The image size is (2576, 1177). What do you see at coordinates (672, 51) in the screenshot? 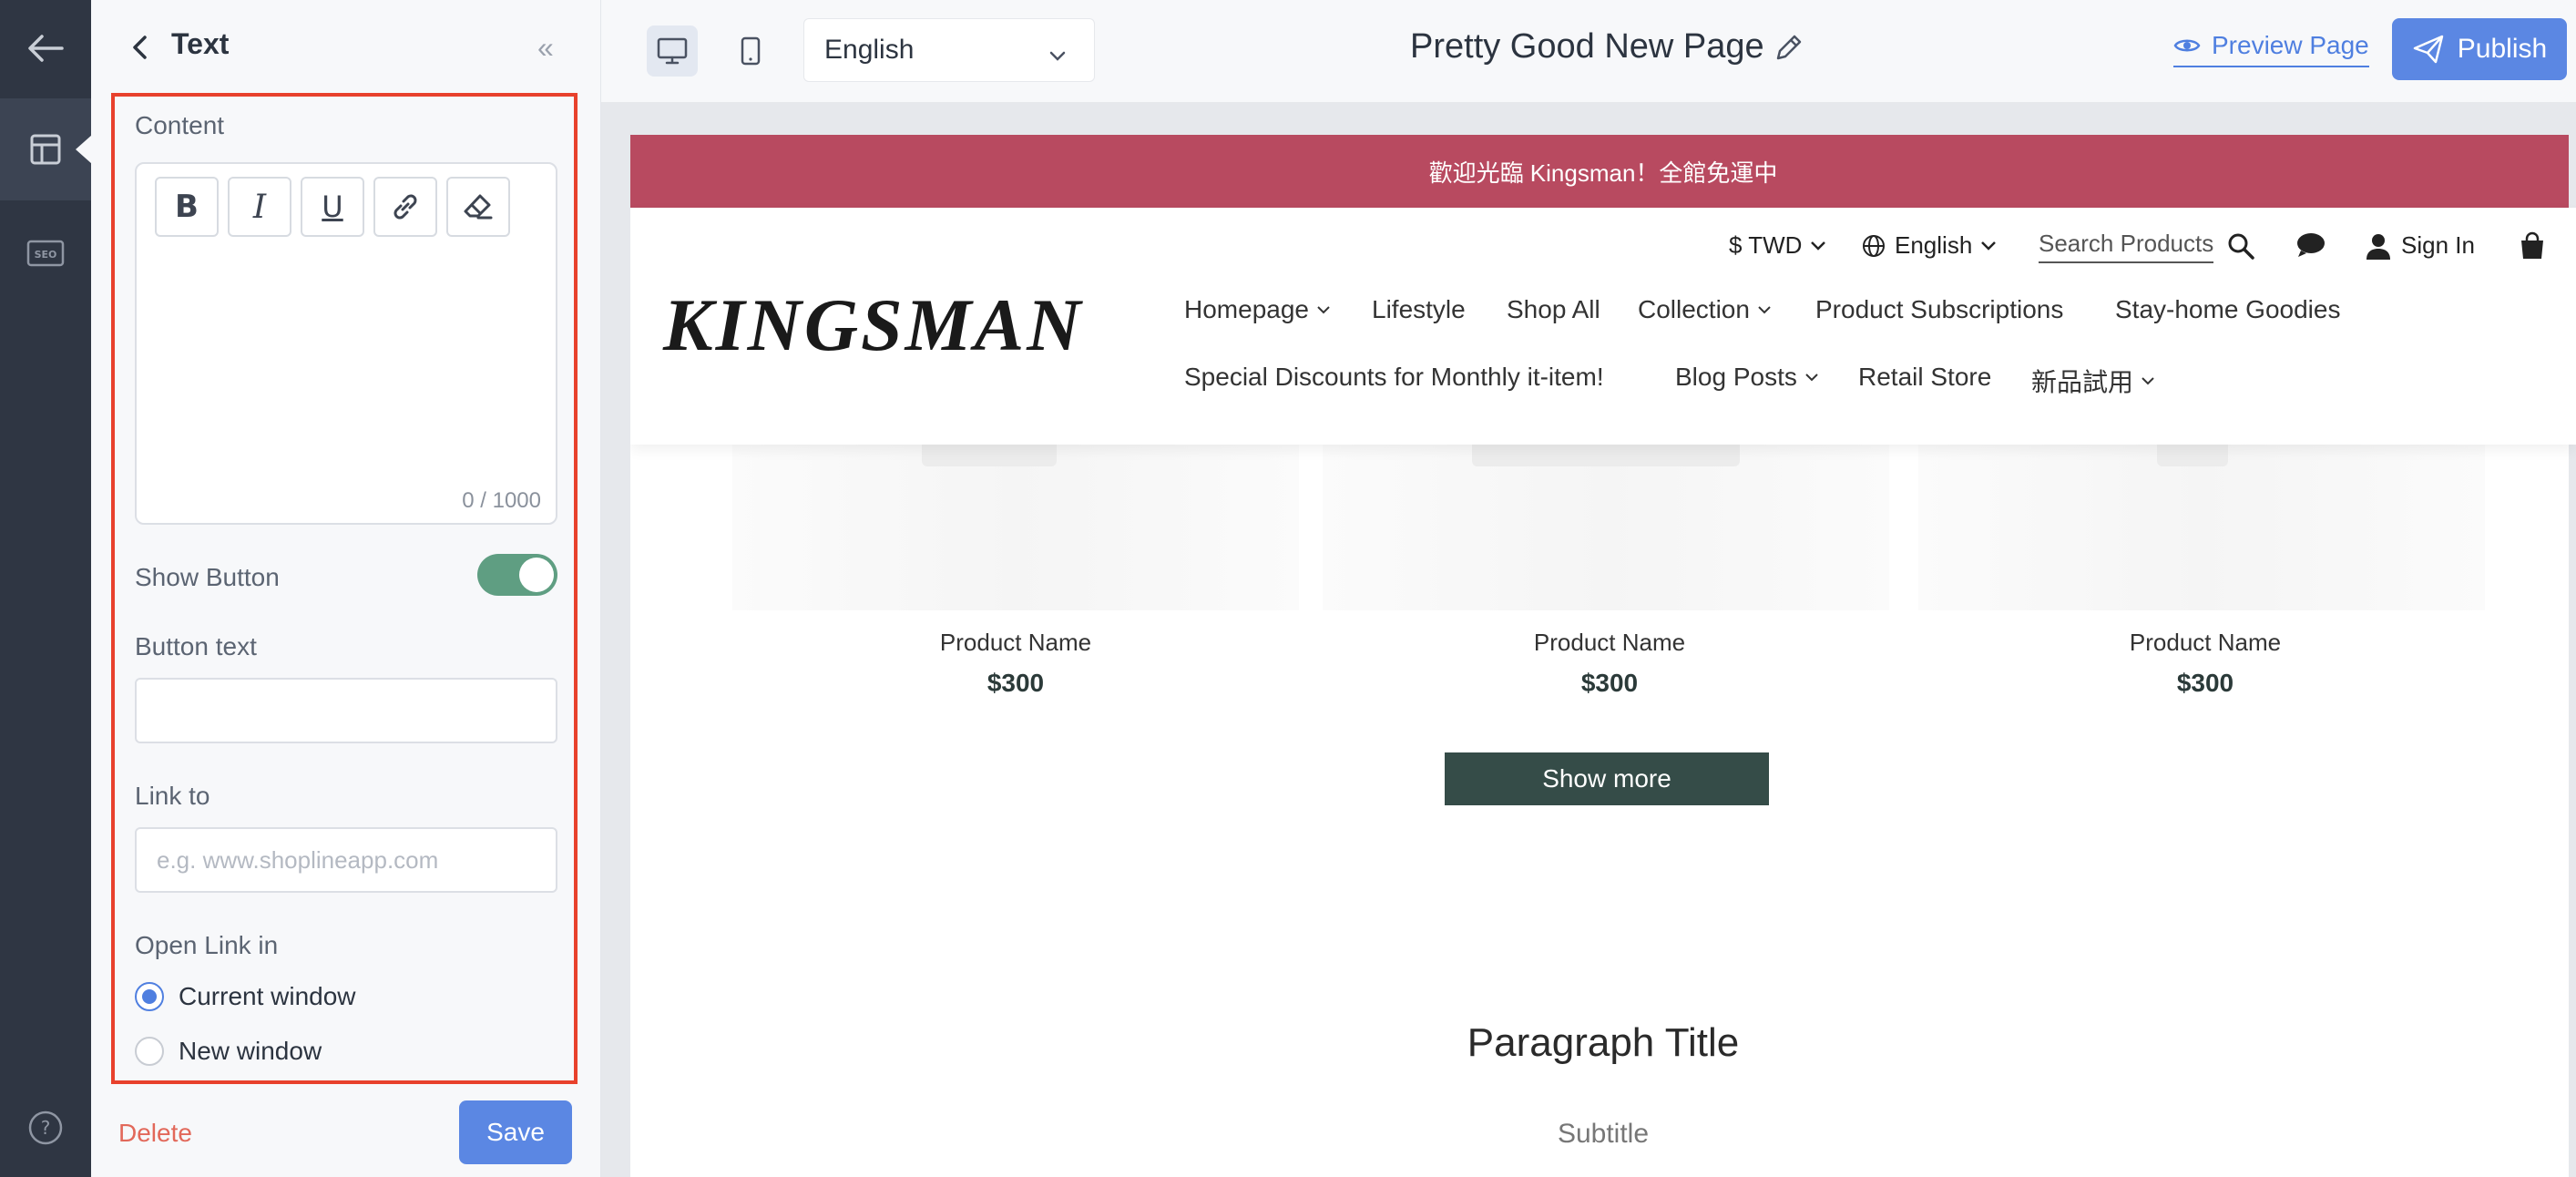
I see `desktop-icon` at bounding box center [672, 51].